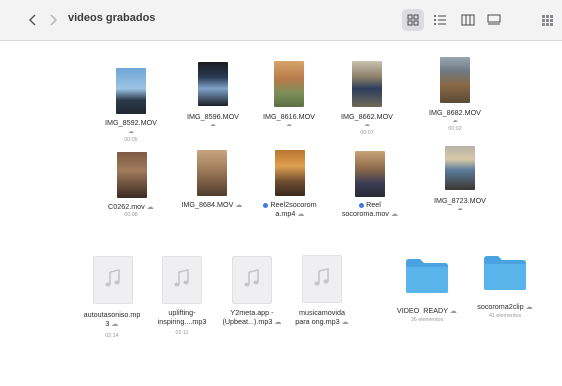 The height and width of the screenshot is (386, 562). Describe the element at coordinates (207, 204) in the screenshot. I see `file-name: IMG_8684.MOV` at that location.